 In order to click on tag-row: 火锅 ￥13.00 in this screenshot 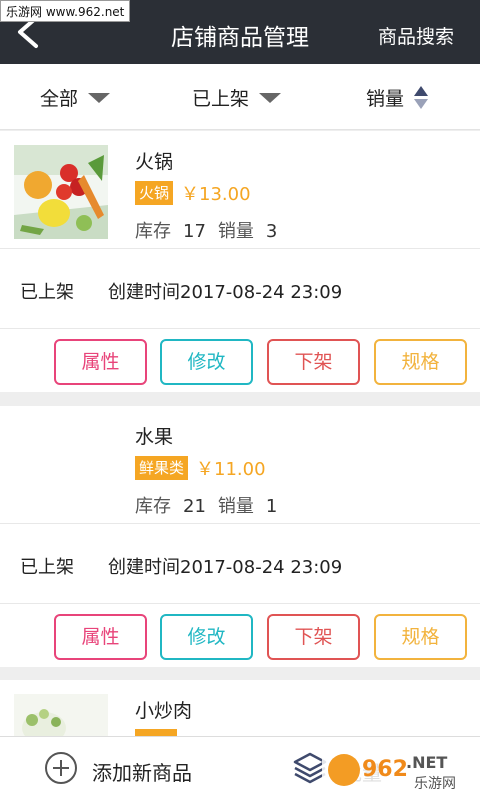, I will do `click(193, 193)`.